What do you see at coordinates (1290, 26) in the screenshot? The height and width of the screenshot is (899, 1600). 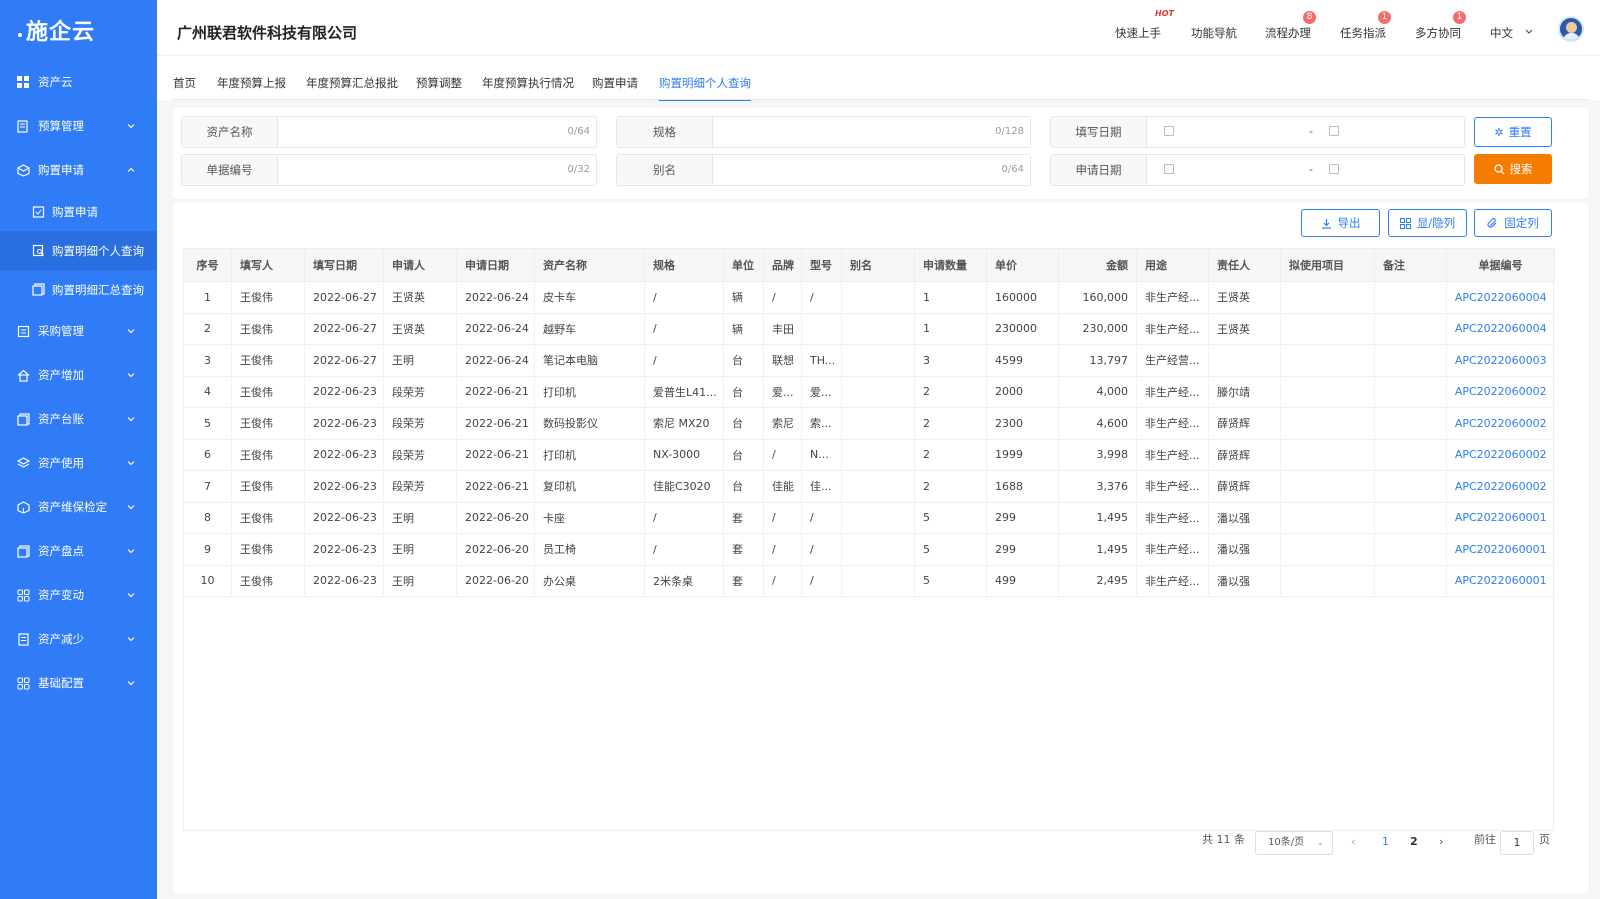 I see `process-link: 8 流程办理` at bounding box center [1290, 26].